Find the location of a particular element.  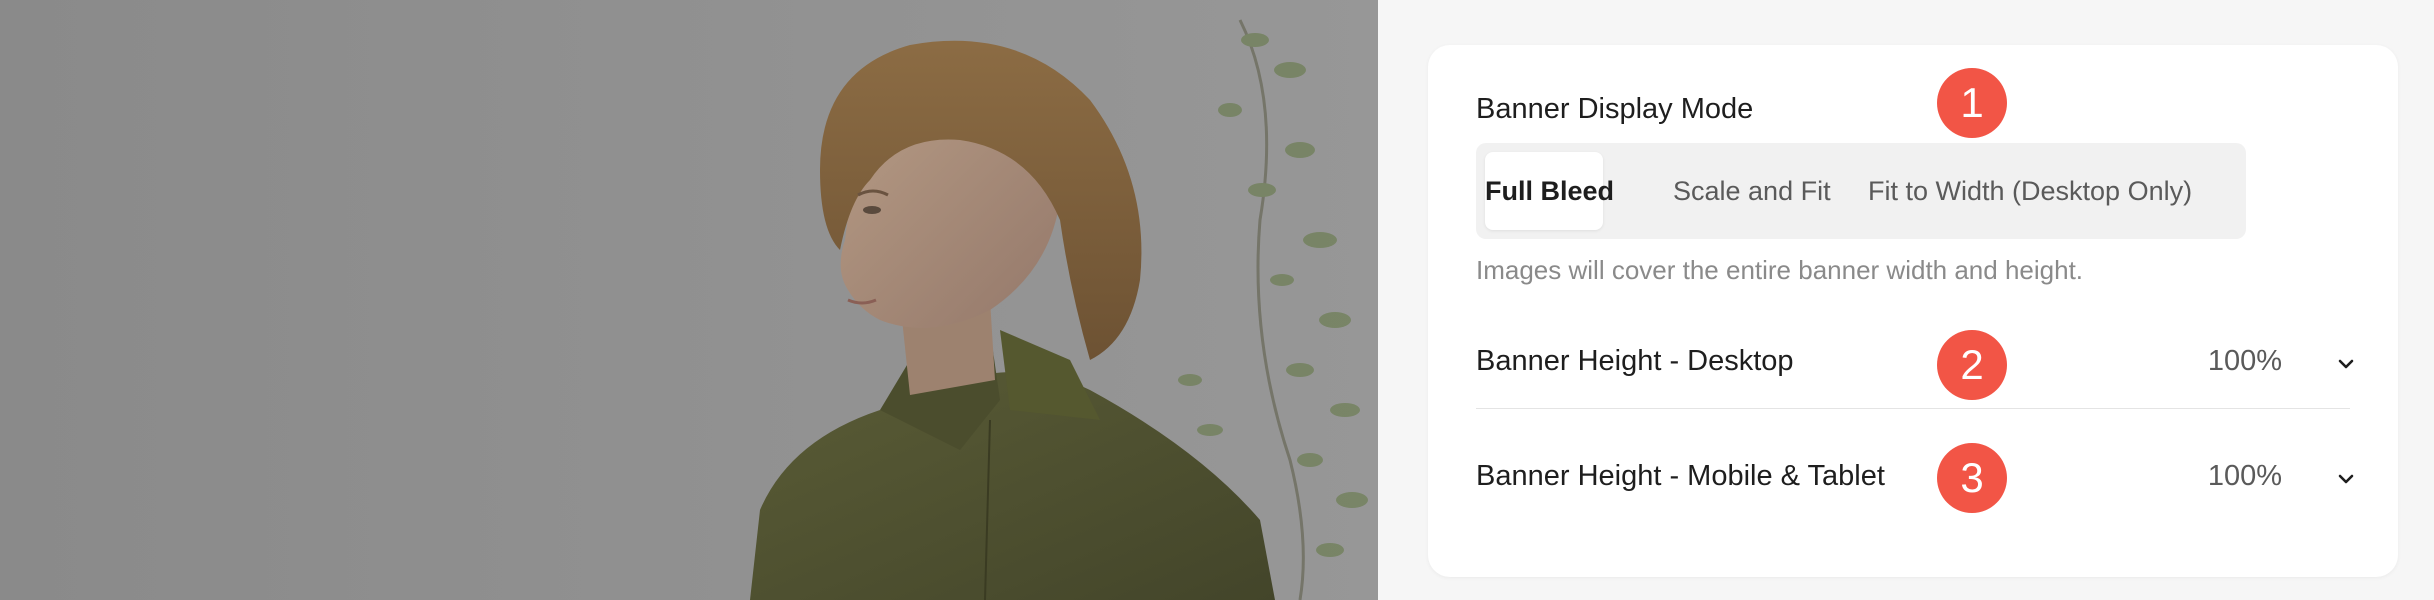

banner-height-desktop-value: 100% is located at coordinates (2245, 361).